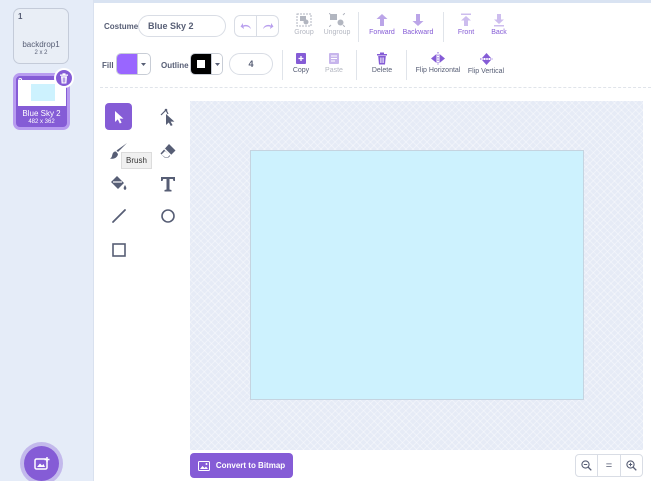  Describe the element at coordinates (325, 1) in the screenshot. I see `top-stripe` at that location.